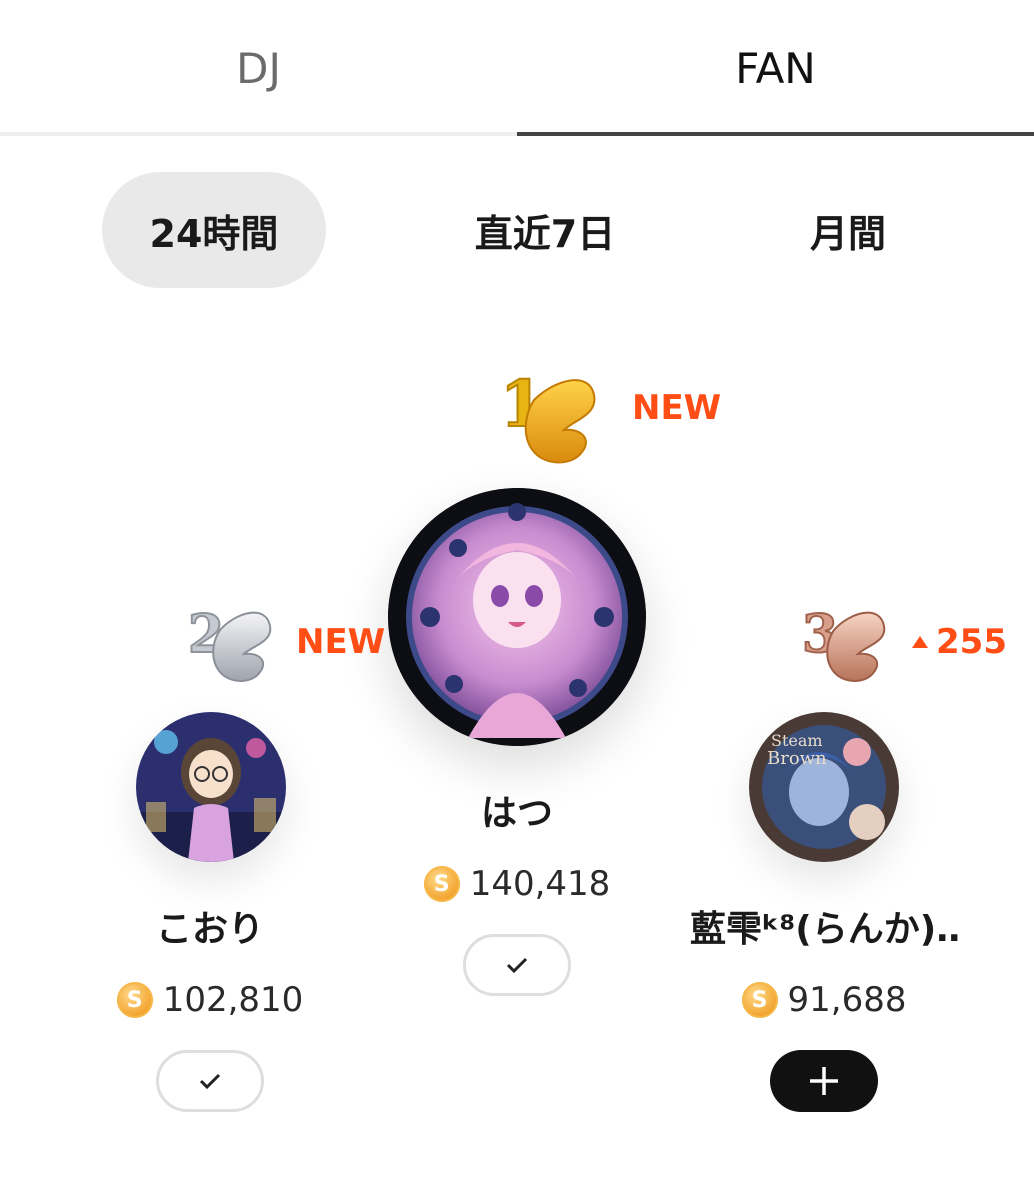 This screenshot has height=1200, width=1034. Describe the element at coordinates (775, 134) in the screenshot. I see `tab-underline-active` at that location.